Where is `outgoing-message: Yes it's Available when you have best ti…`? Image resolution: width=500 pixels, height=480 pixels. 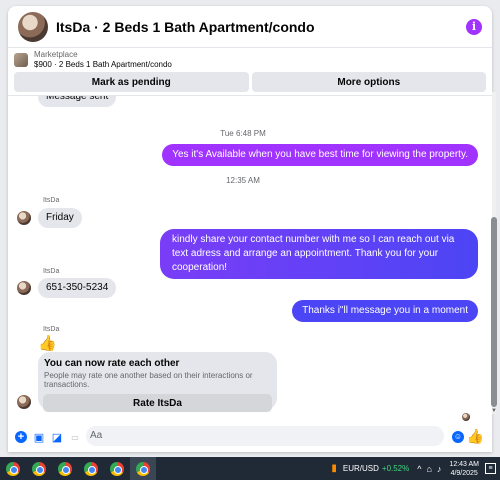
outgoing-message: Yes it's Available when you have best ti… is located at coordinates (320, 155).